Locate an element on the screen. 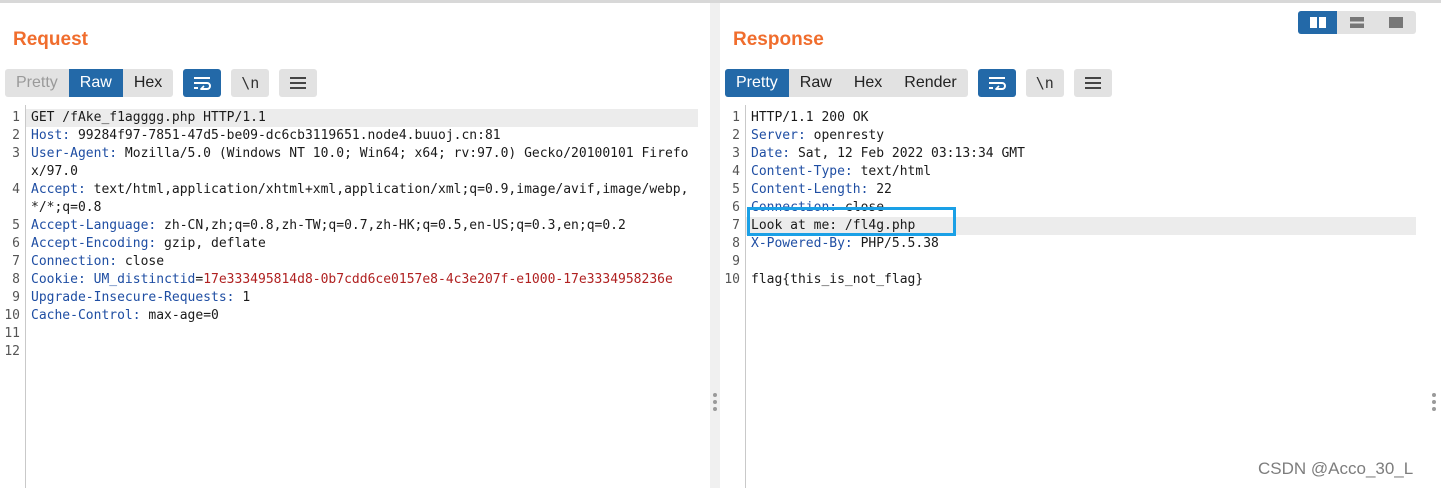 The height and width of the screenshot is (488, 1441). layout-selector is located at coordinates (1357, 22).